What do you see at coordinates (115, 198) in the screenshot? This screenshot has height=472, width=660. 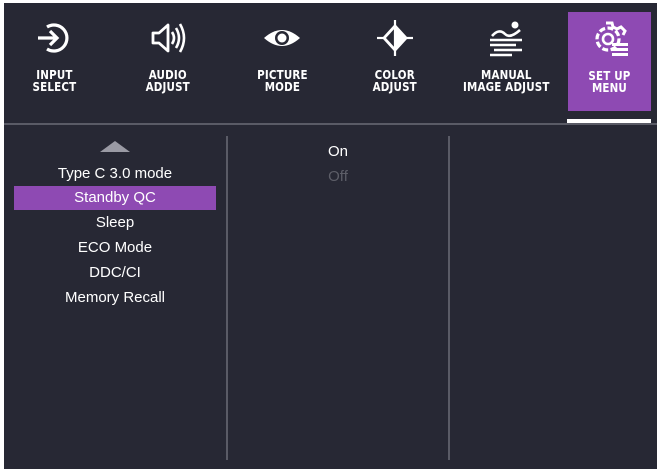 I see `menu-item-standby-qc: Standby QC` at bounding box center [115, 198].